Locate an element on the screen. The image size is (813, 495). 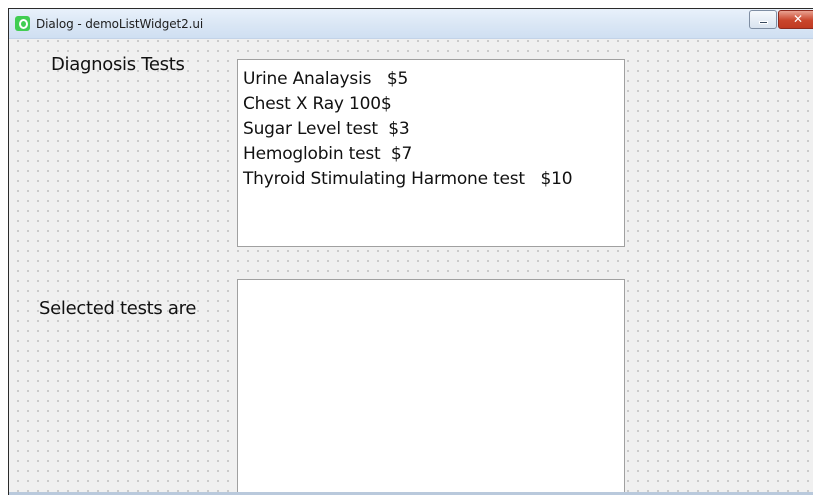
qt-app-icon is located at coordinates (22, 23).